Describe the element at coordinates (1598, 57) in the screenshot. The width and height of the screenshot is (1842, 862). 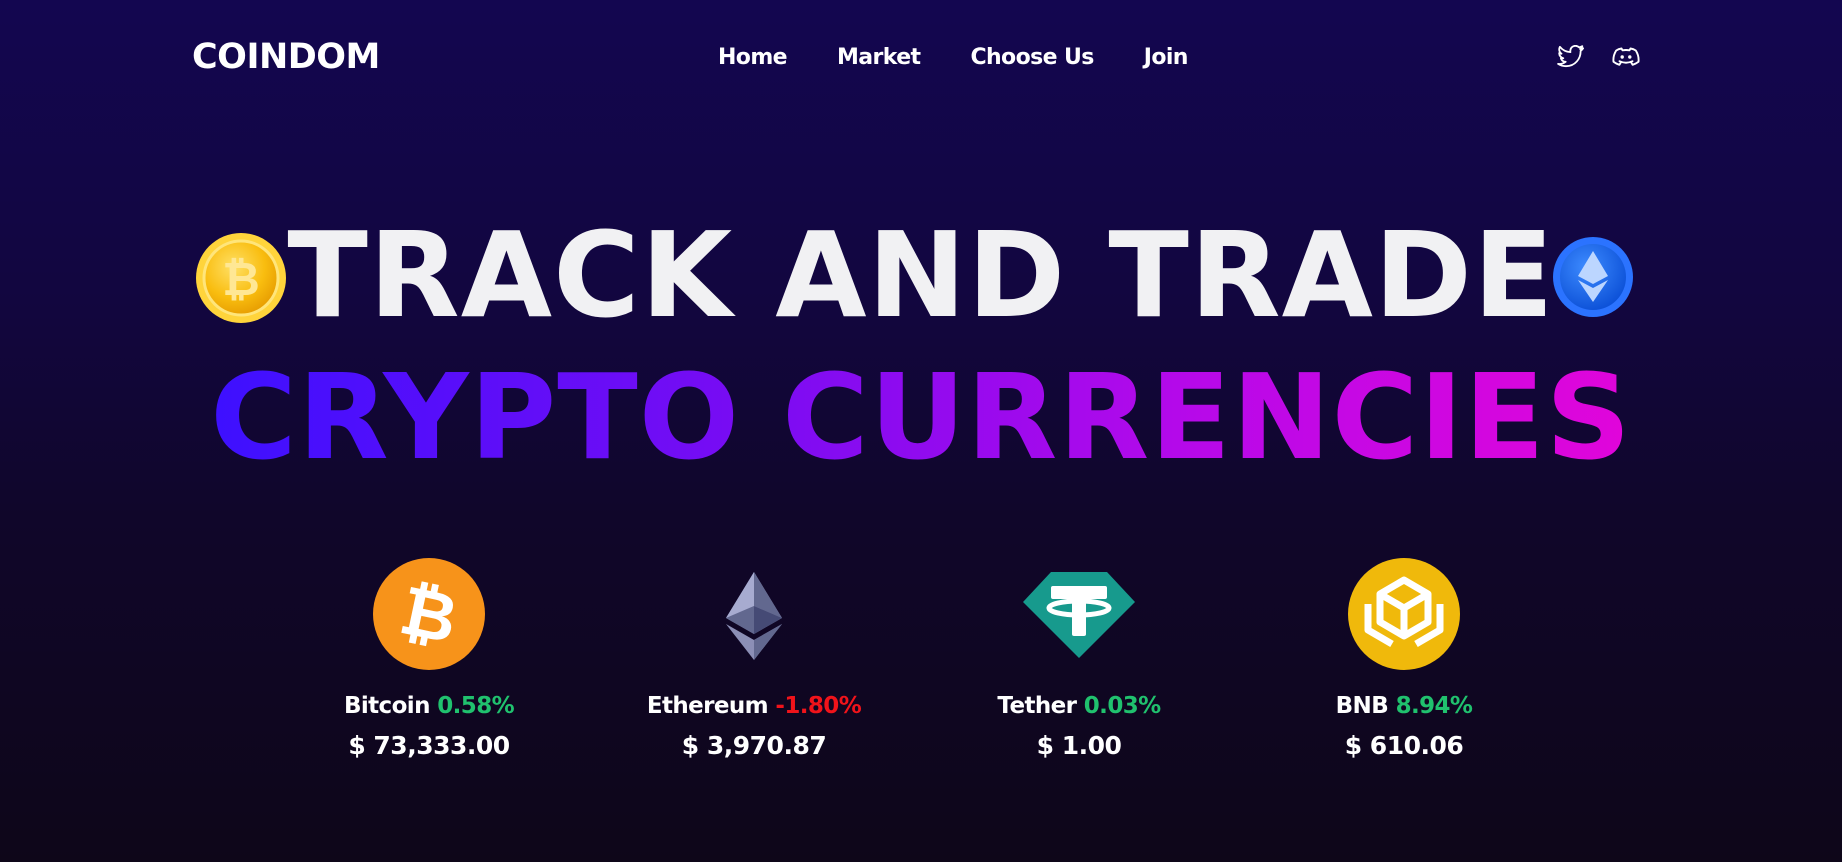
I see `social-links` at that location.